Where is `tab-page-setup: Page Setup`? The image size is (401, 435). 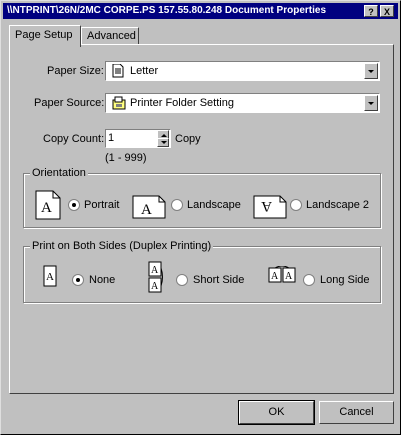
tab-page-setup: Page Setup is located at coordinates (45, 36).